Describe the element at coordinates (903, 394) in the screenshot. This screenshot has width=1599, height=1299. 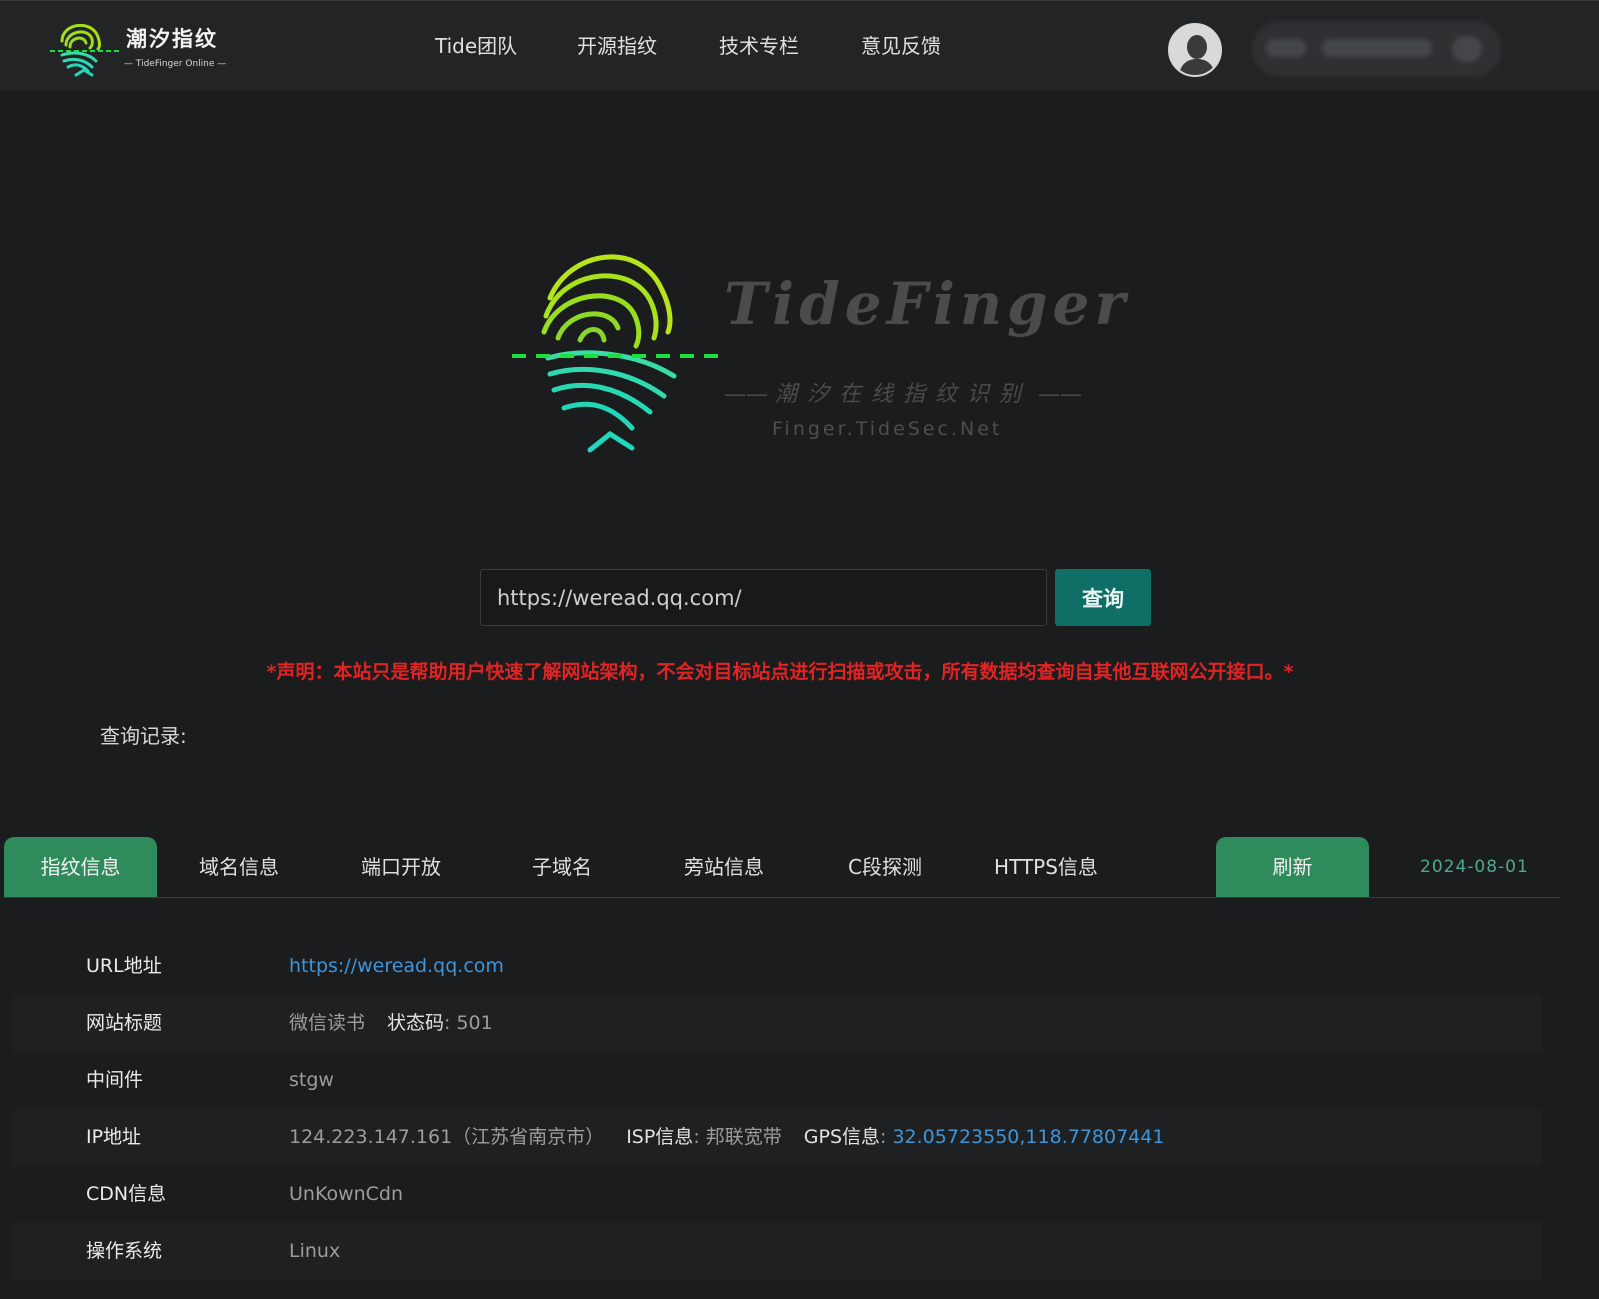
I see `hero-subtitle: —— 潮汐在线指纹识别 ——` at that location.